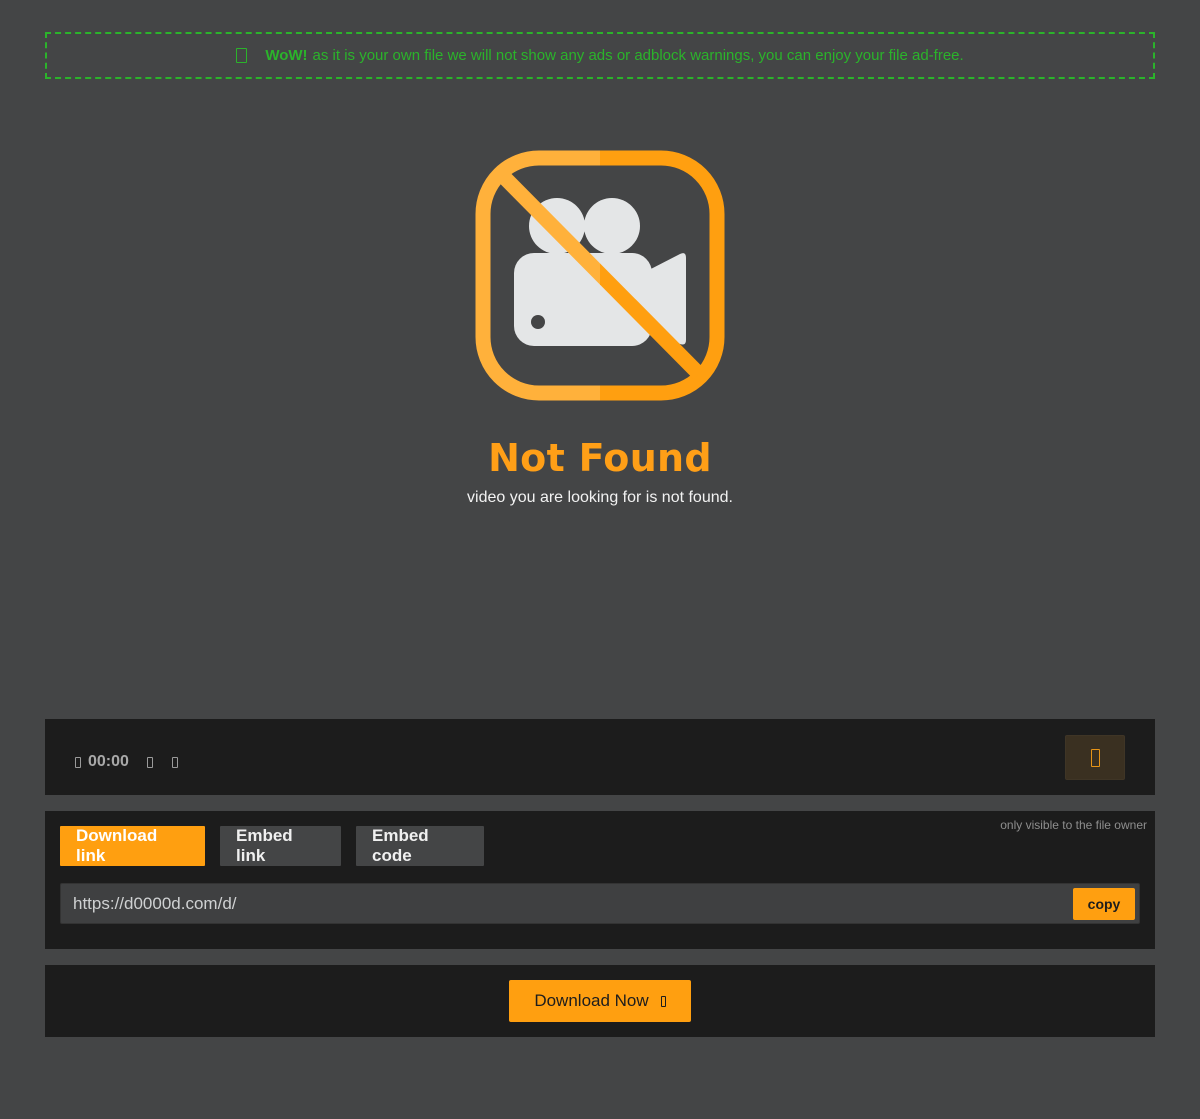  What do you see at coordinates (420, 846) in the screenshot?
I see `tab-embed-code: Embed code` at bounding box center [420, 846].